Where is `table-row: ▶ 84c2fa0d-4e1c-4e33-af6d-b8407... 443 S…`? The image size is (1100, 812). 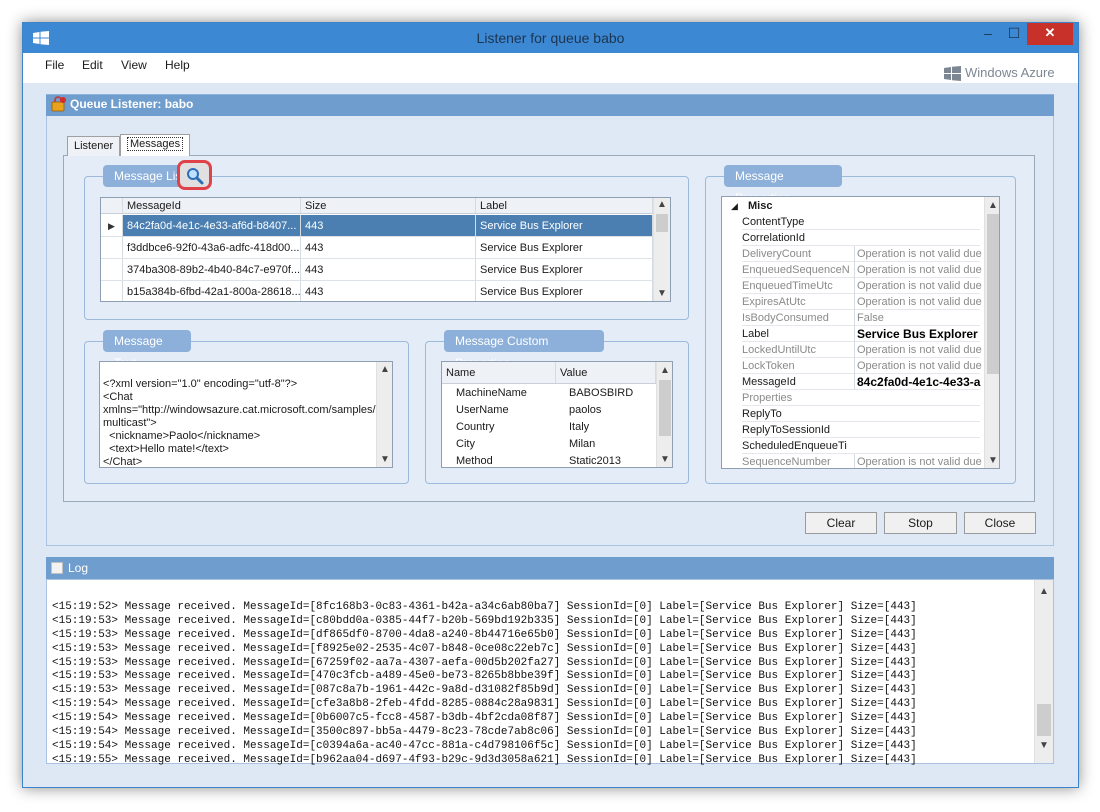 table-row: ▶ 84c2fa0d-4e1c-4e33-af6d-b8407... 443 S… is located at coordinates (377, 226).